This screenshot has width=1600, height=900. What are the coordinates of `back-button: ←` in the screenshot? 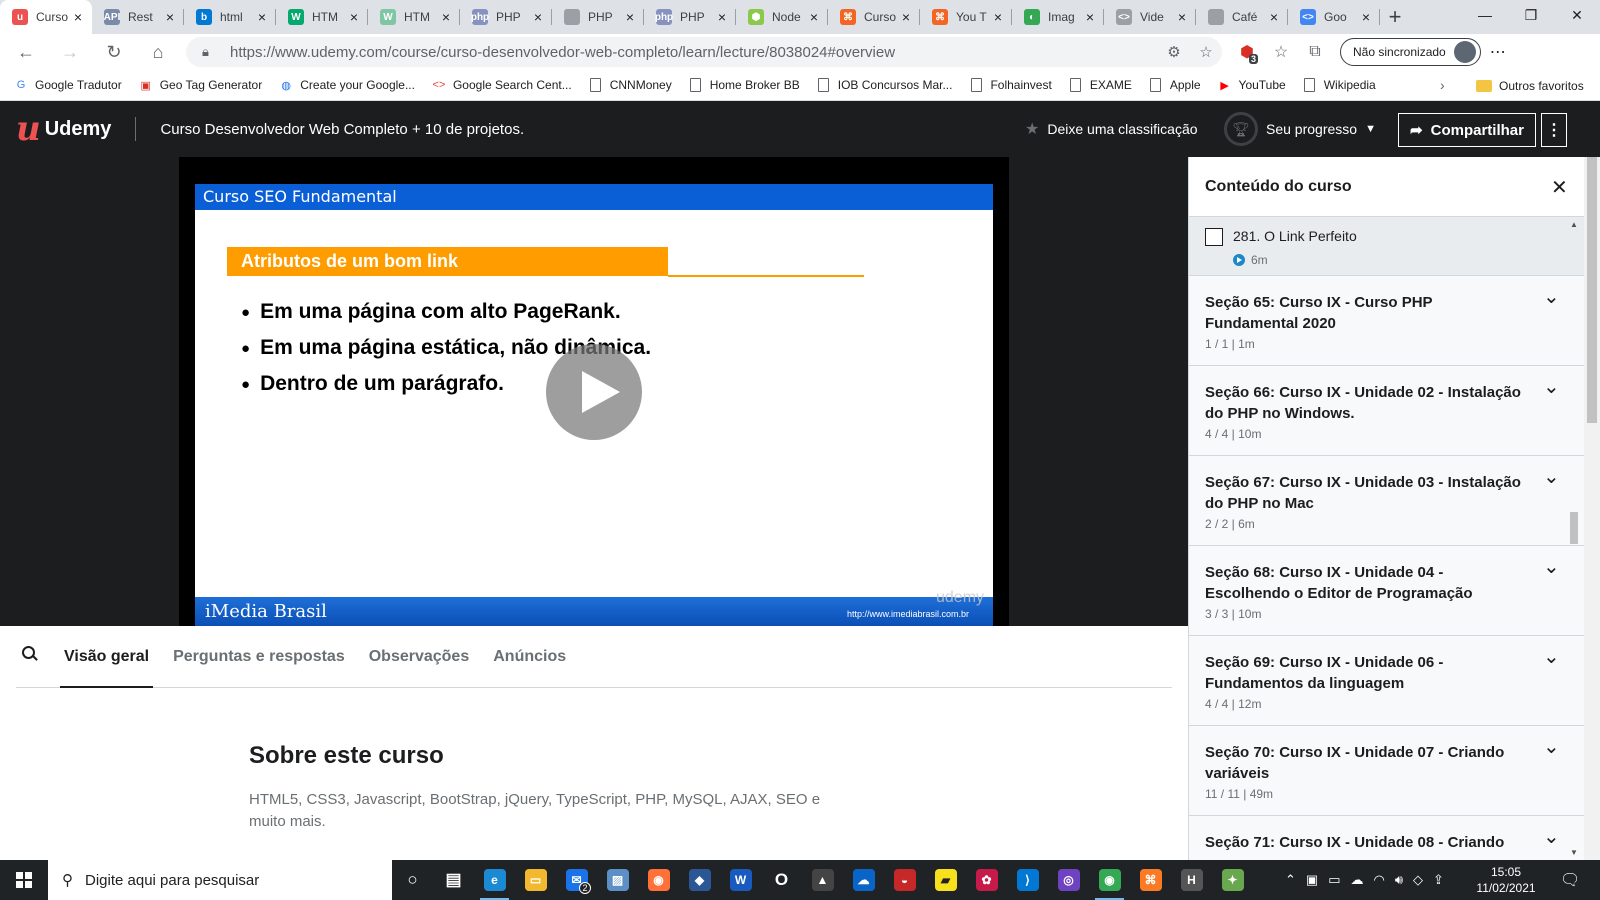 It's located at (26, 52).